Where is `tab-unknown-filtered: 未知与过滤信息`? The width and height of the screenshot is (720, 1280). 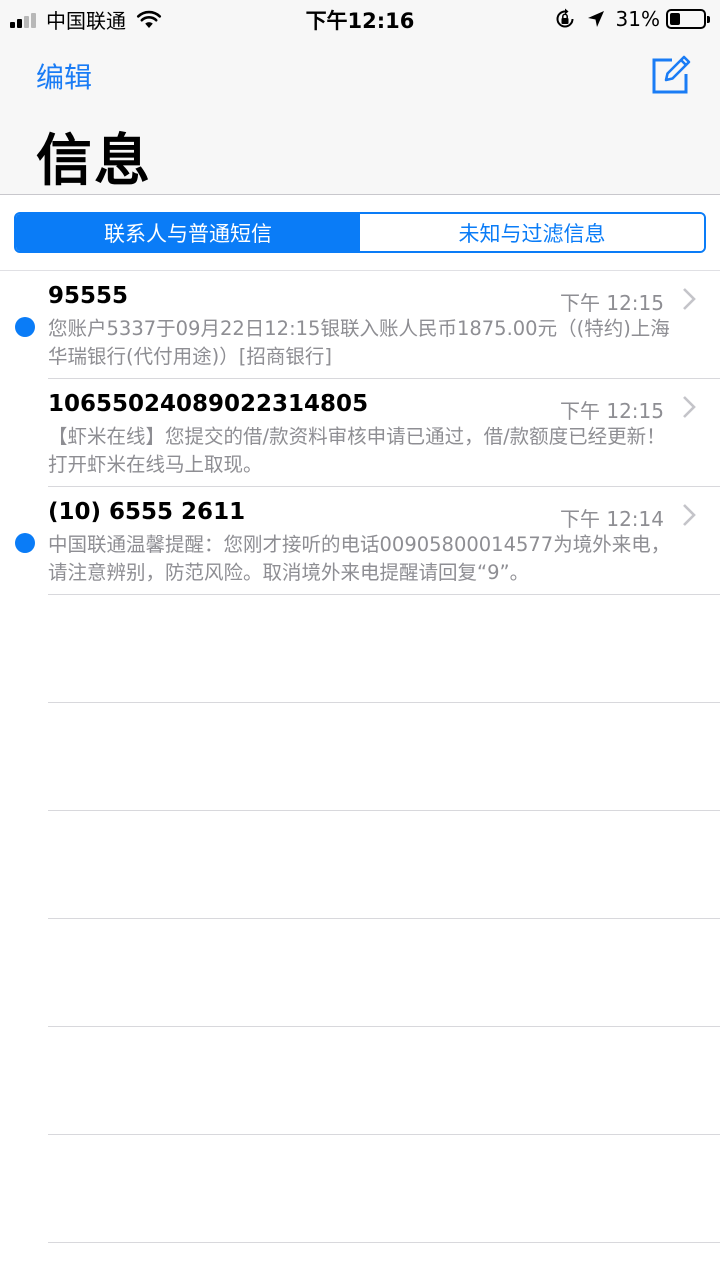 tab-unknown-filtered: 未知与过滤信息 is located at coordinates (532, 232).